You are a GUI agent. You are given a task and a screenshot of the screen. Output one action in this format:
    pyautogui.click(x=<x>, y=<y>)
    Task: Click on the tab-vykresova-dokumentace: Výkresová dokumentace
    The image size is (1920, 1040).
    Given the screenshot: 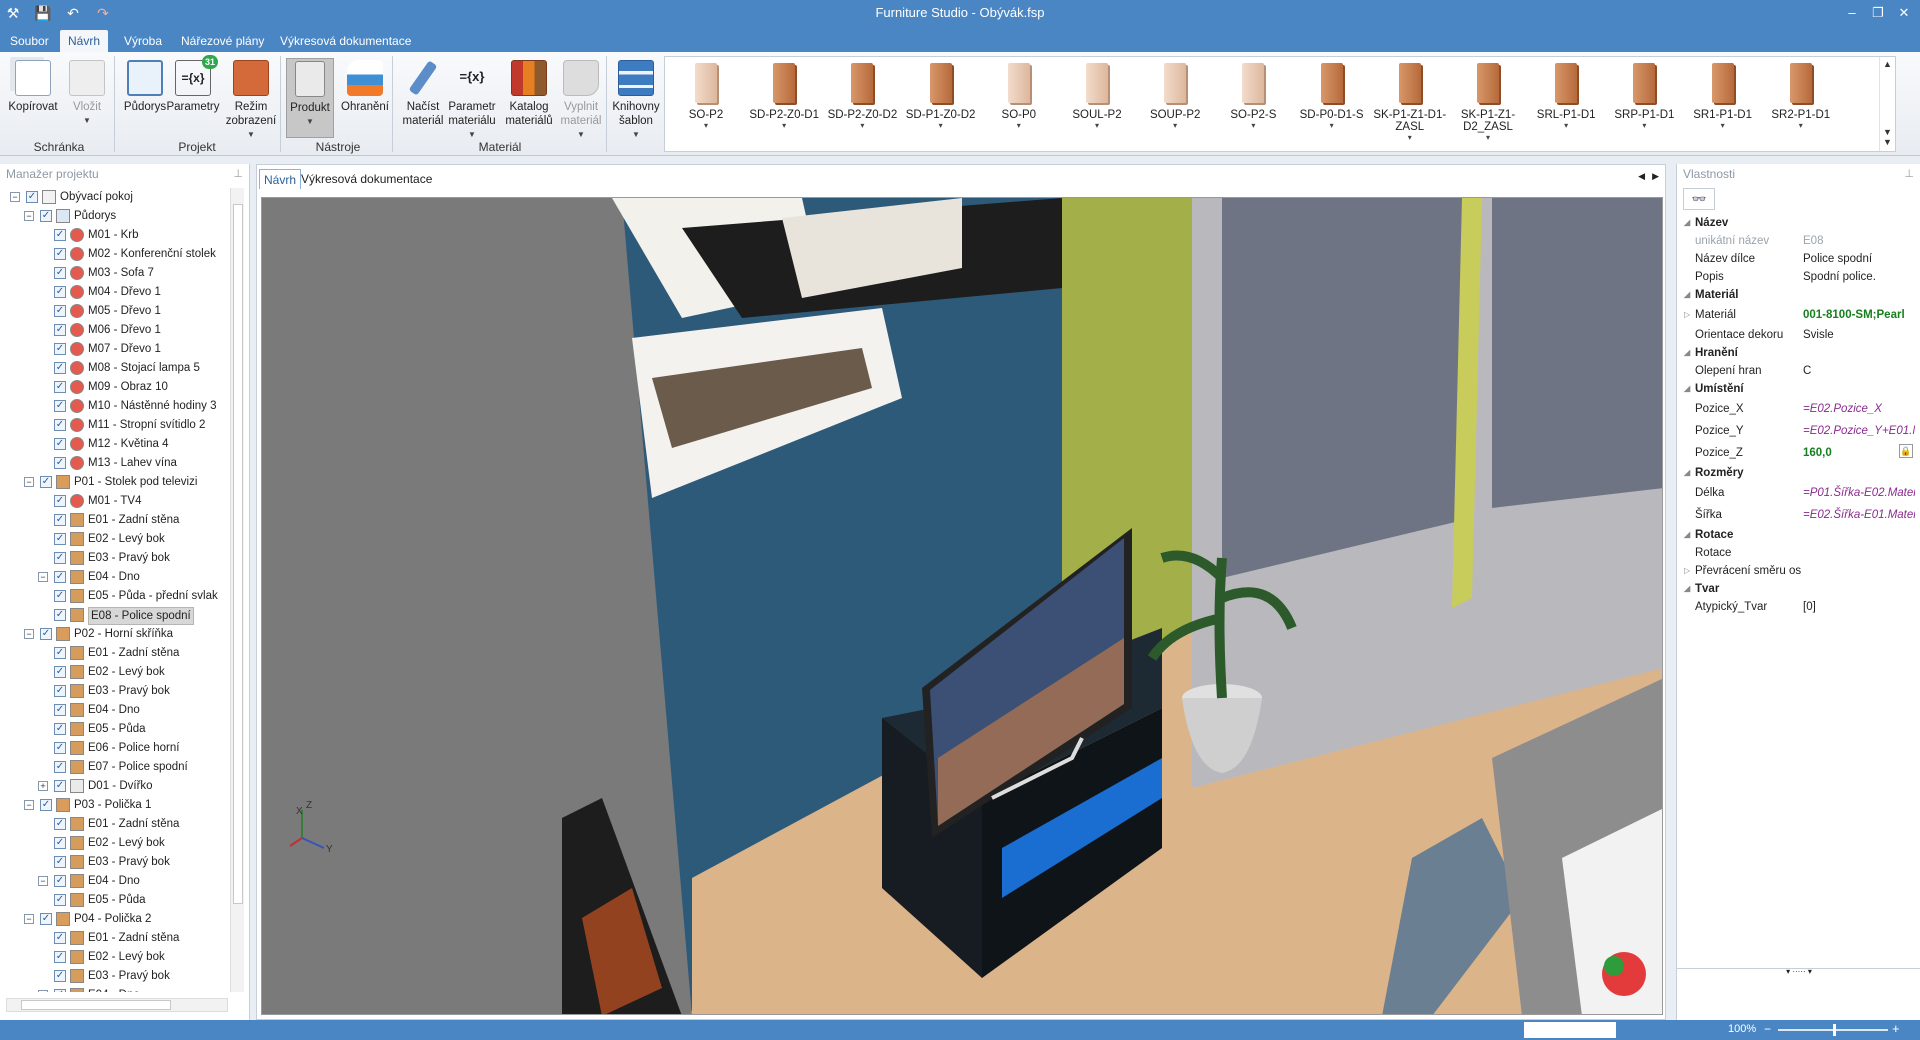 What is the action you would take?
    pyautogui.click(x=345, y=41)
    